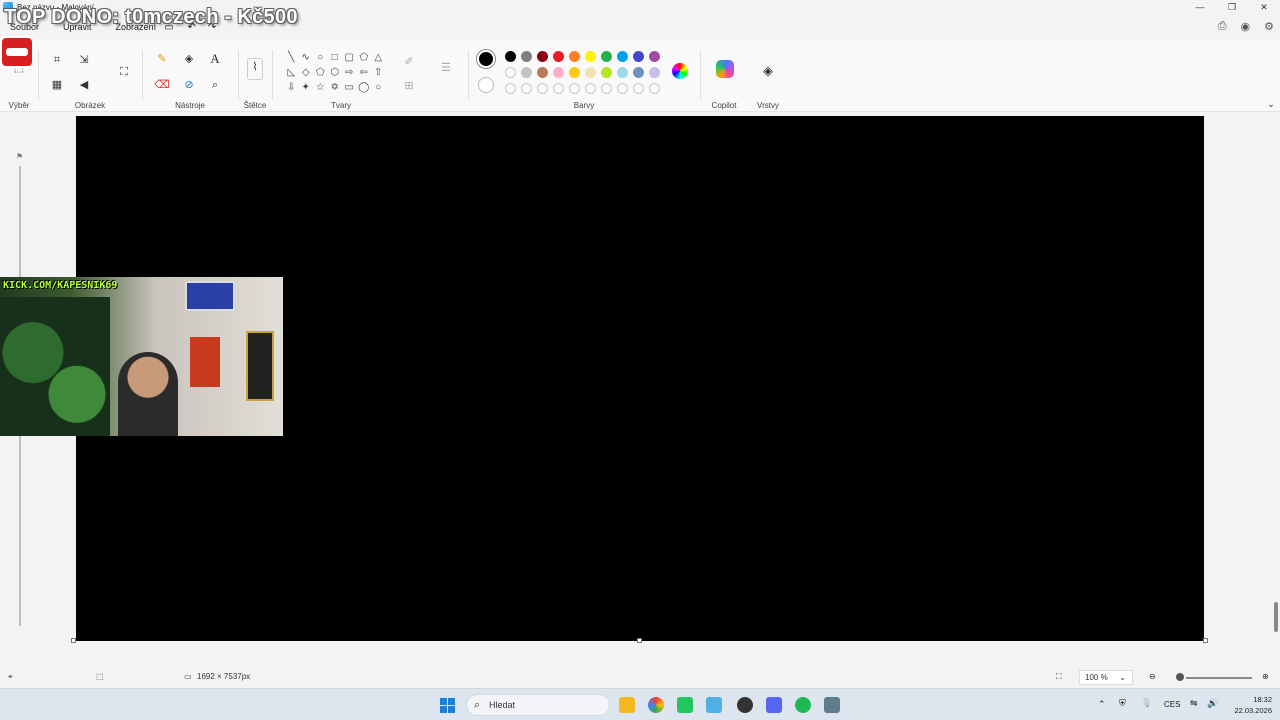  I want to click on curve-icon: ∿, so click(306, 57).